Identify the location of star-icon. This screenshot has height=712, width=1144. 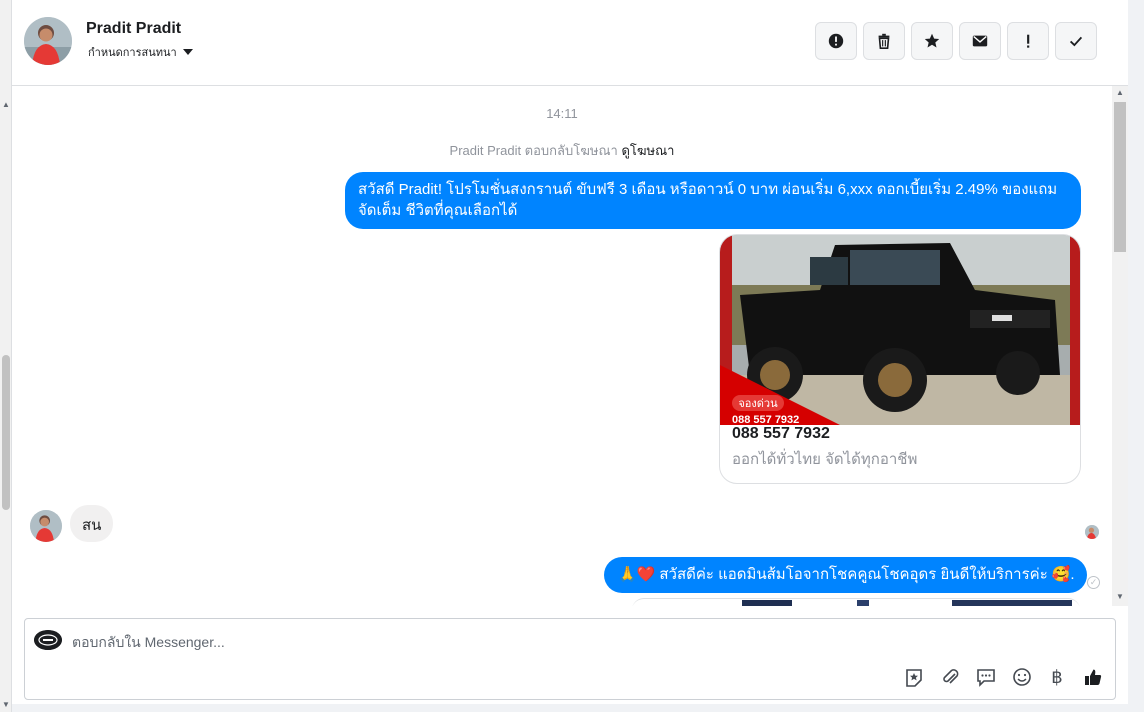
(932, 40).